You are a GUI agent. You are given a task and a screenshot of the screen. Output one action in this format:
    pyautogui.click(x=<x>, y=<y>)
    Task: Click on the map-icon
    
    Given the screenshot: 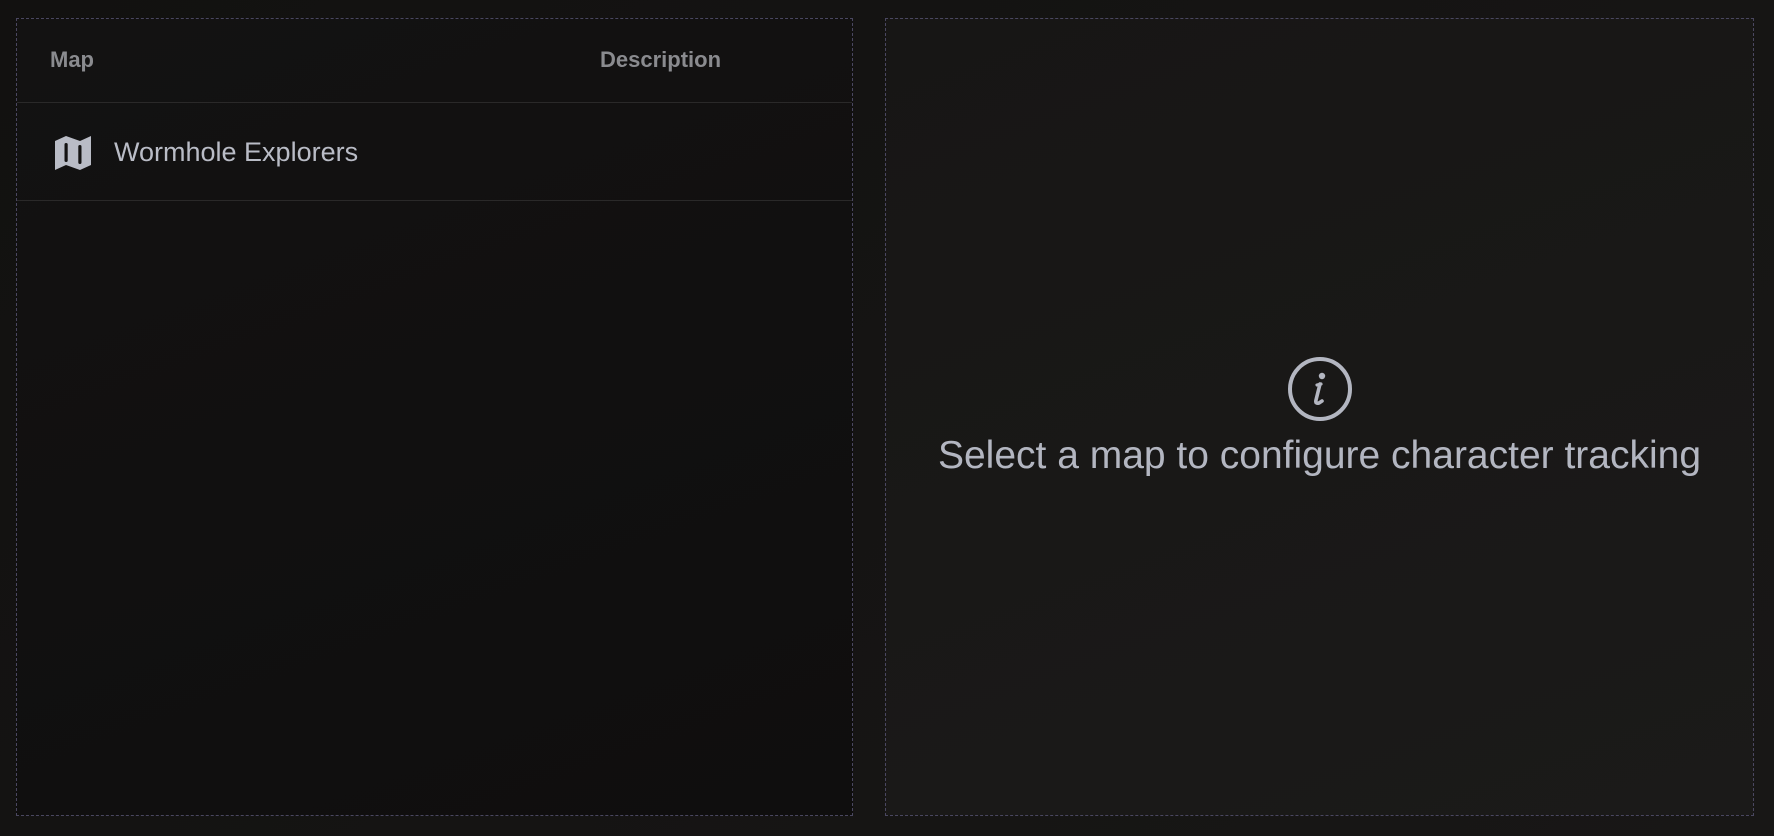 What is the action you would take?
    pyautogui.click(x=73, y=153)
    